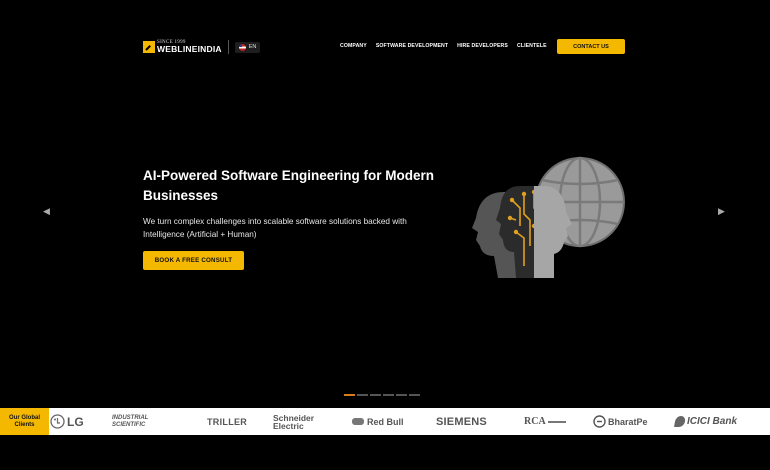 The image size is (770, 470). What do you see at coordinates (227, 421) in the screenshot?
I see `client-logo-triller: TRILLER` at bounding box center [227, 421].